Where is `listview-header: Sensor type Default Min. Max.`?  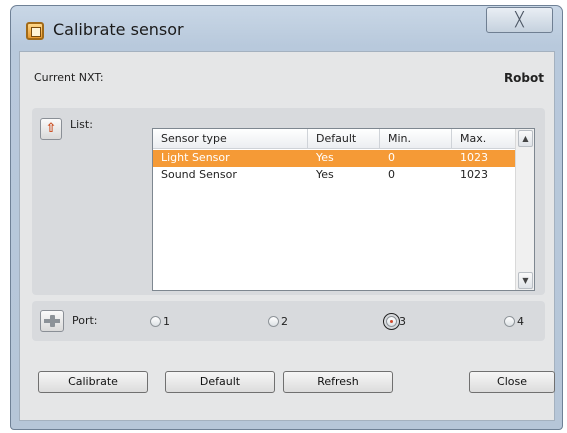 listview-header: Sensor type Default Min. Max. is located at coordinates (334, 139).